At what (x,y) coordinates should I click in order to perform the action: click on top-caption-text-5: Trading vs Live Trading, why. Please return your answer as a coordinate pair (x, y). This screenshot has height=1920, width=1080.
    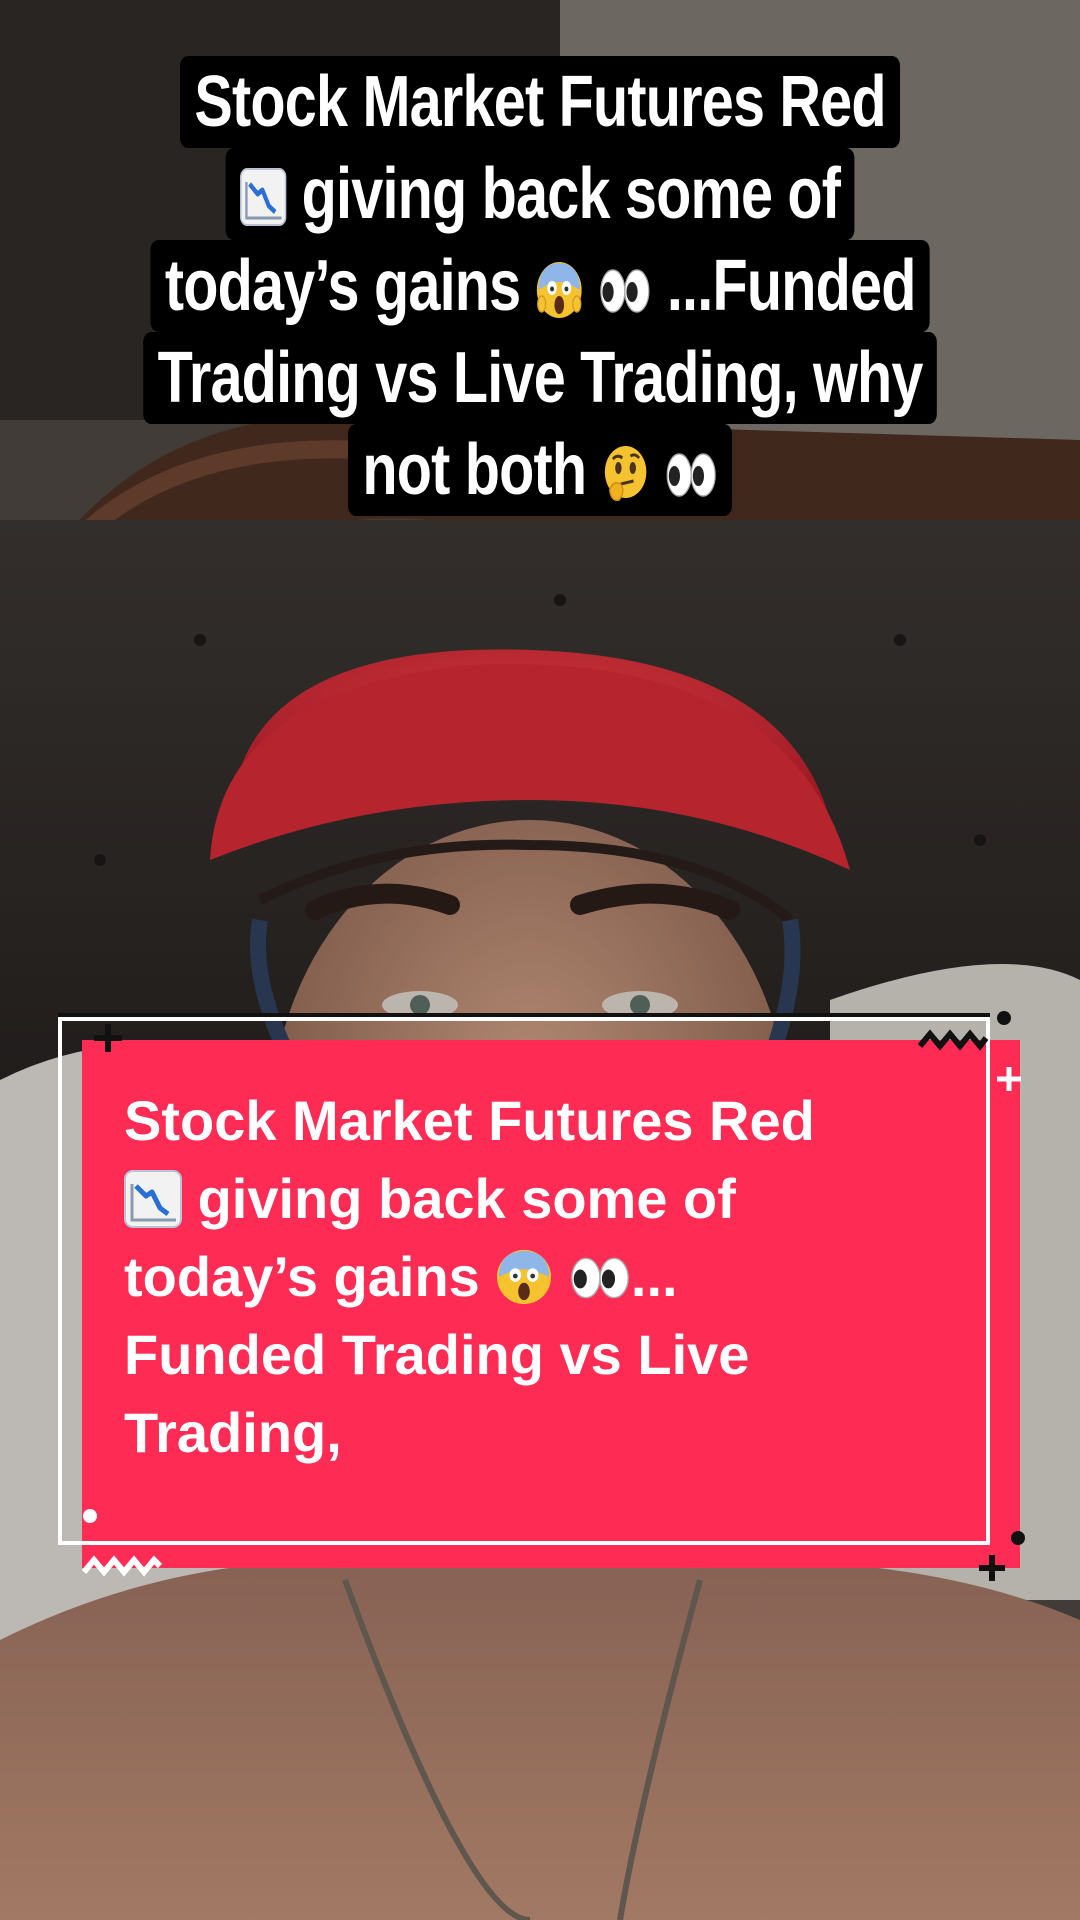
    Looking at the image, I should click on (540, 378).